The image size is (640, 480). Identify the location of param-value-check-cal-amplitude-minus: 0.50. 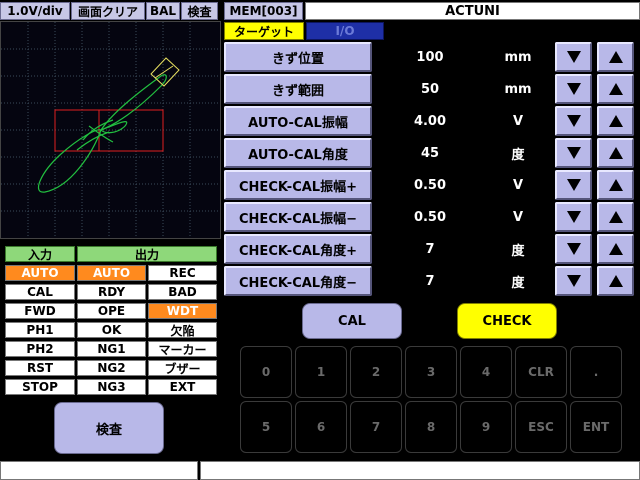
(430, 217).